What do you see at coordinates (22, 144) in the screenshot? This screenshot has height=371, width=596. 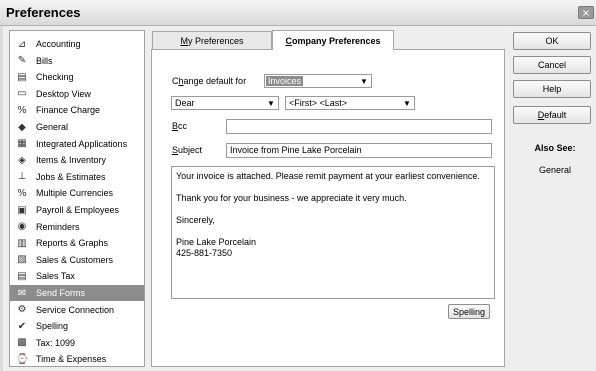 I see `integrated-apps-icon: ▦` at bounding box center [22, 144].